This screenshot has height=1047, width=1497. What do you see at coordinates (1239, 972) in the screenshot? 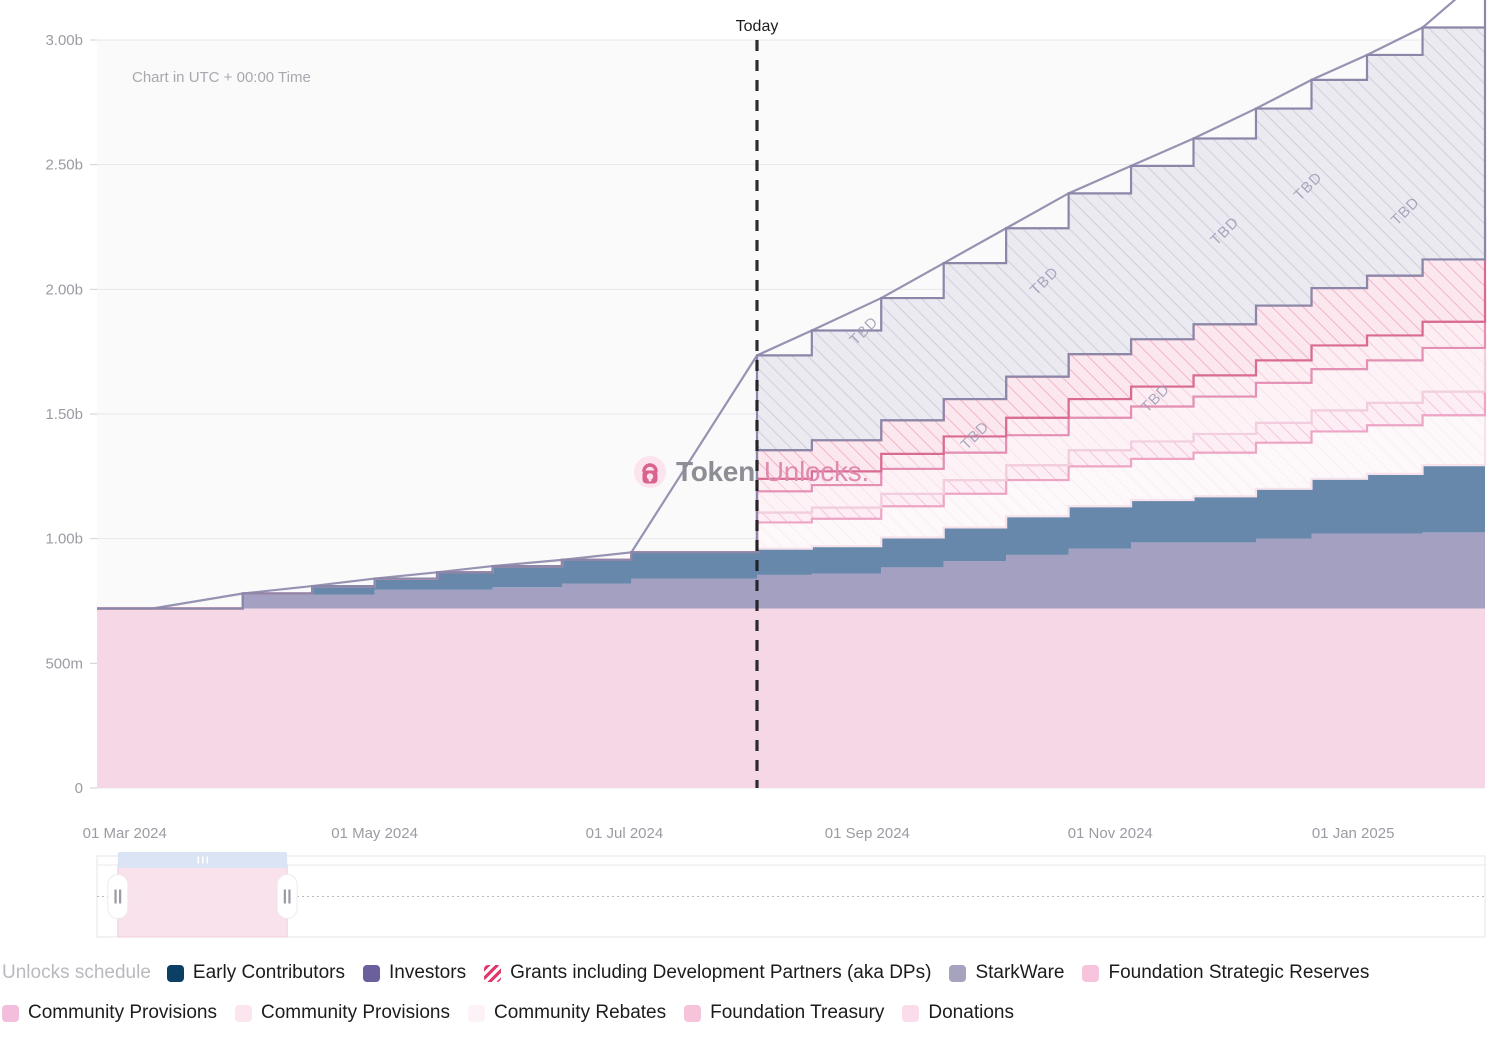
I see `legend-label: Foundation Strategic Reserves` at bounding box center [1239, 972].